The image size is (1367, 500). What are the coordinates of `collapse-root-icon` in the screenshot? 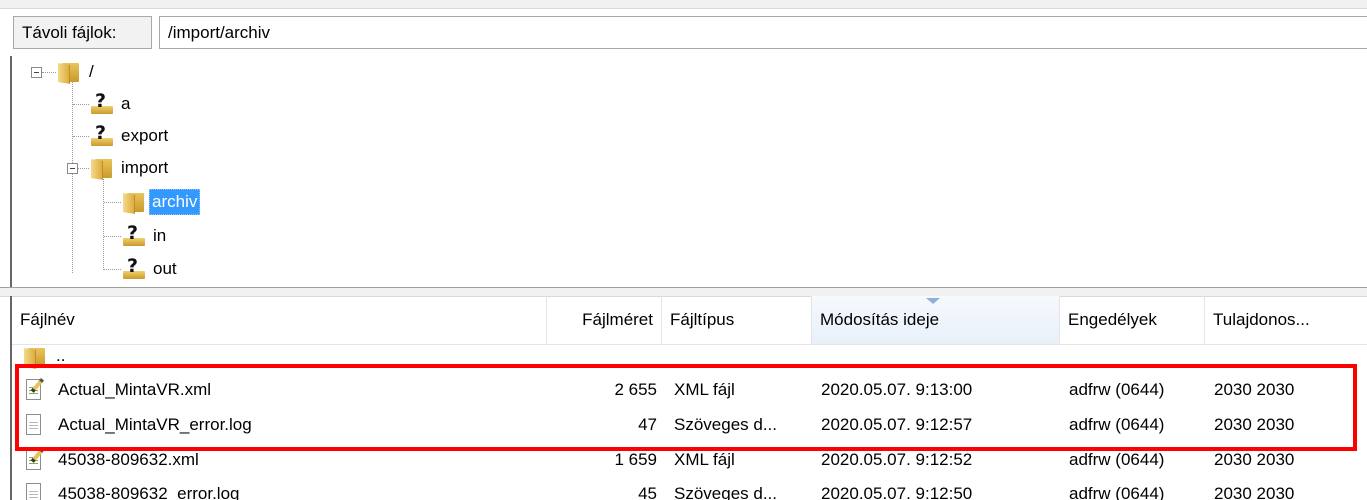 It's located at (36, 72).